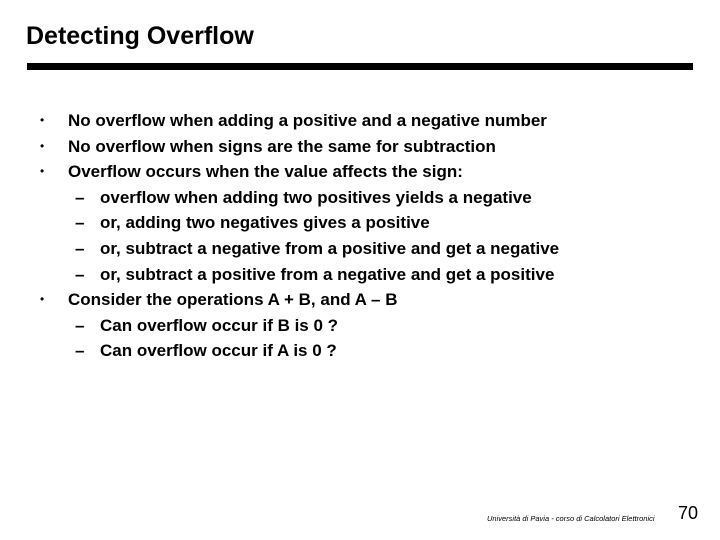  What do you see at coordinates (219, 325) in the screenshot?
I see `sub-list-item-text: Can overflow occur if B is 0 ?` at bounding box center [219, 325].